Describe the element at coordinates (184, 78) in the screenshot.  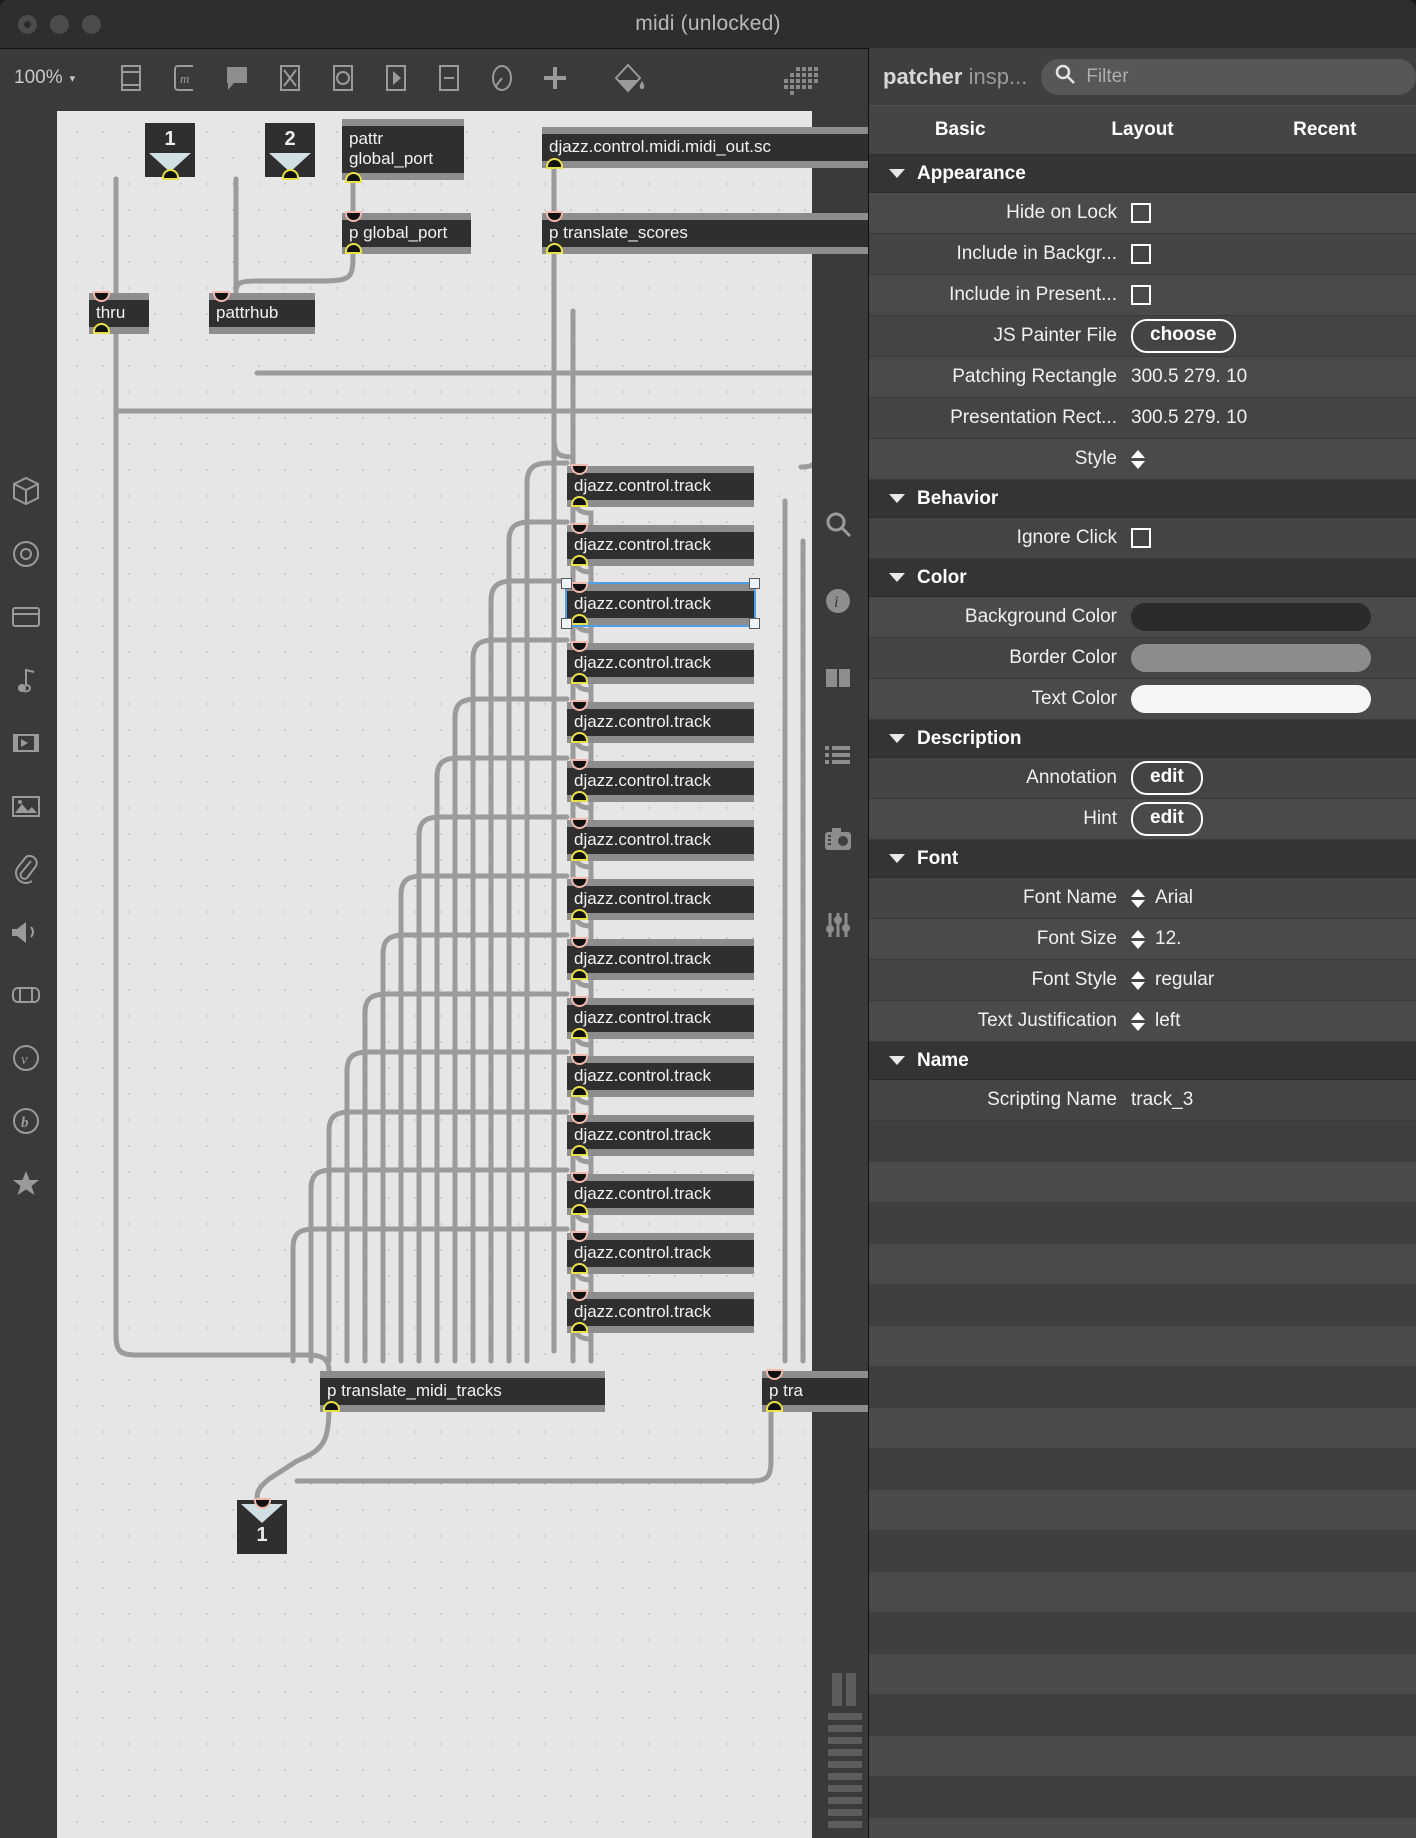
I see `max-object-icon: m` at that location.